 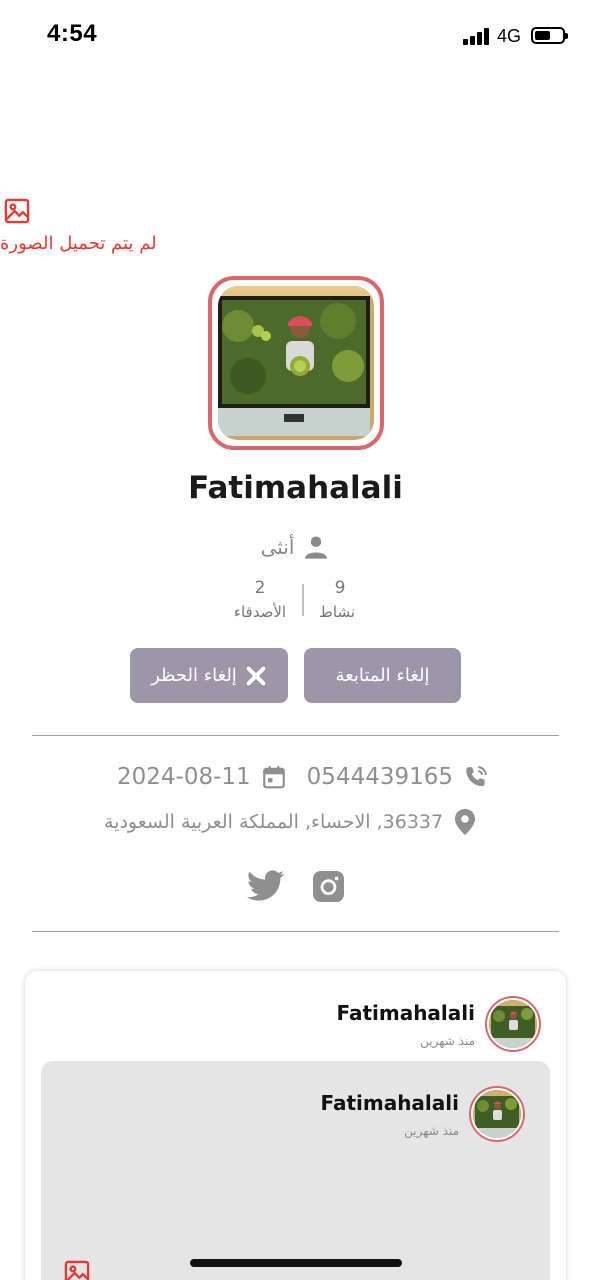 I want to click on signal-icon, so click(x=478, y=36).